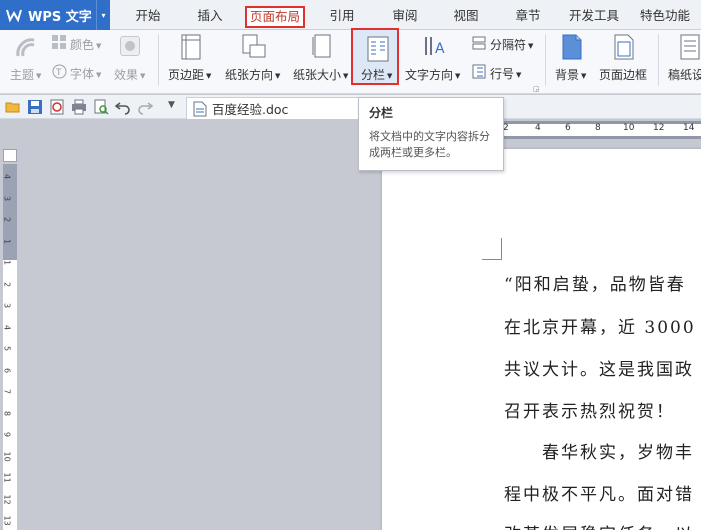 Image resolution: width=701 pixels, height=530 pixels. Describe the element at coordinates (505, 73) in the screenshot. I see `line-numbers-button: 行号 ▼` at that location.